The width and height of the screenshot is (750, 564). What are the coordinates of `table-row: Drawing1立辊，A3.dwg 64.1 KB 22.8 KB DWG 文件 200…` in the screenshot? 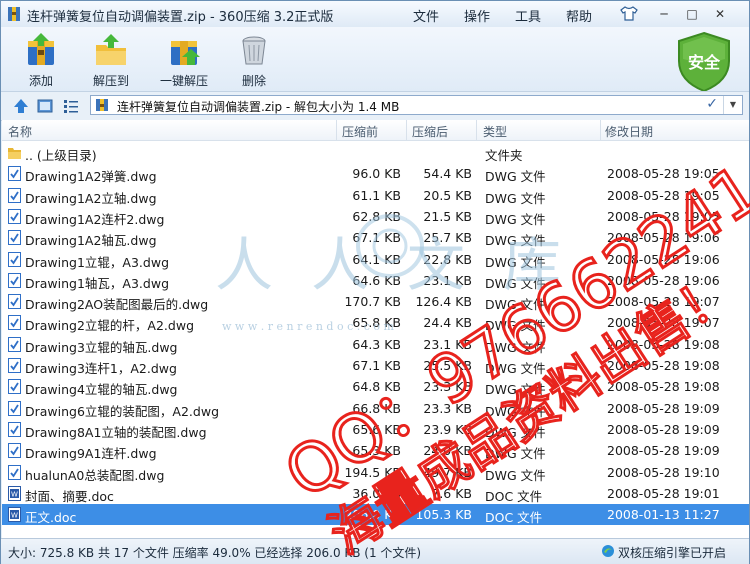 It's located at (375, 259).